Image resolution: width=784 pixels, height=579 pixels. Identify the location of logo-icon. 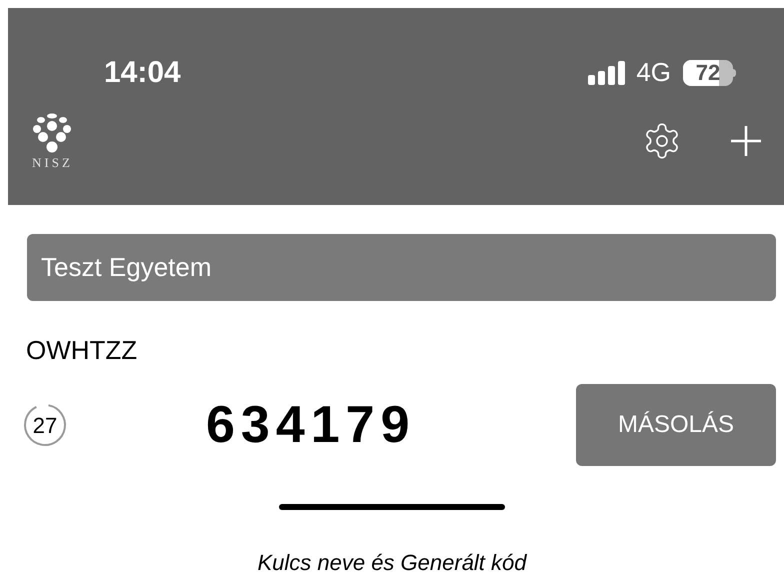
(52, 133).